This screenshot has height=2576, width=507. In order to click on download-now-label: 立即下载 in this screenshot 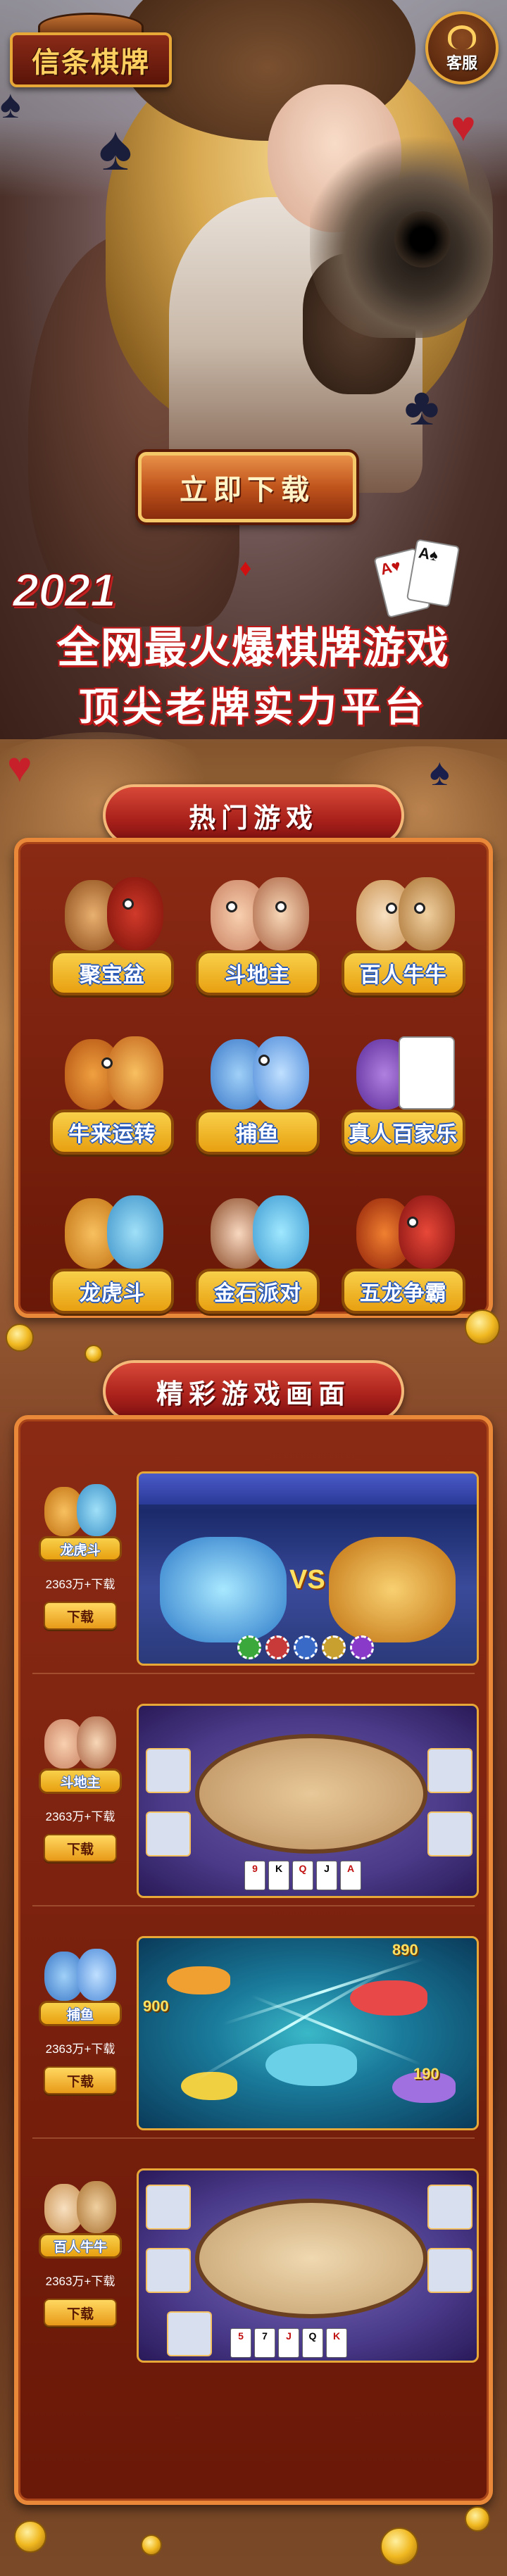, I will do `click(247, 490)`.